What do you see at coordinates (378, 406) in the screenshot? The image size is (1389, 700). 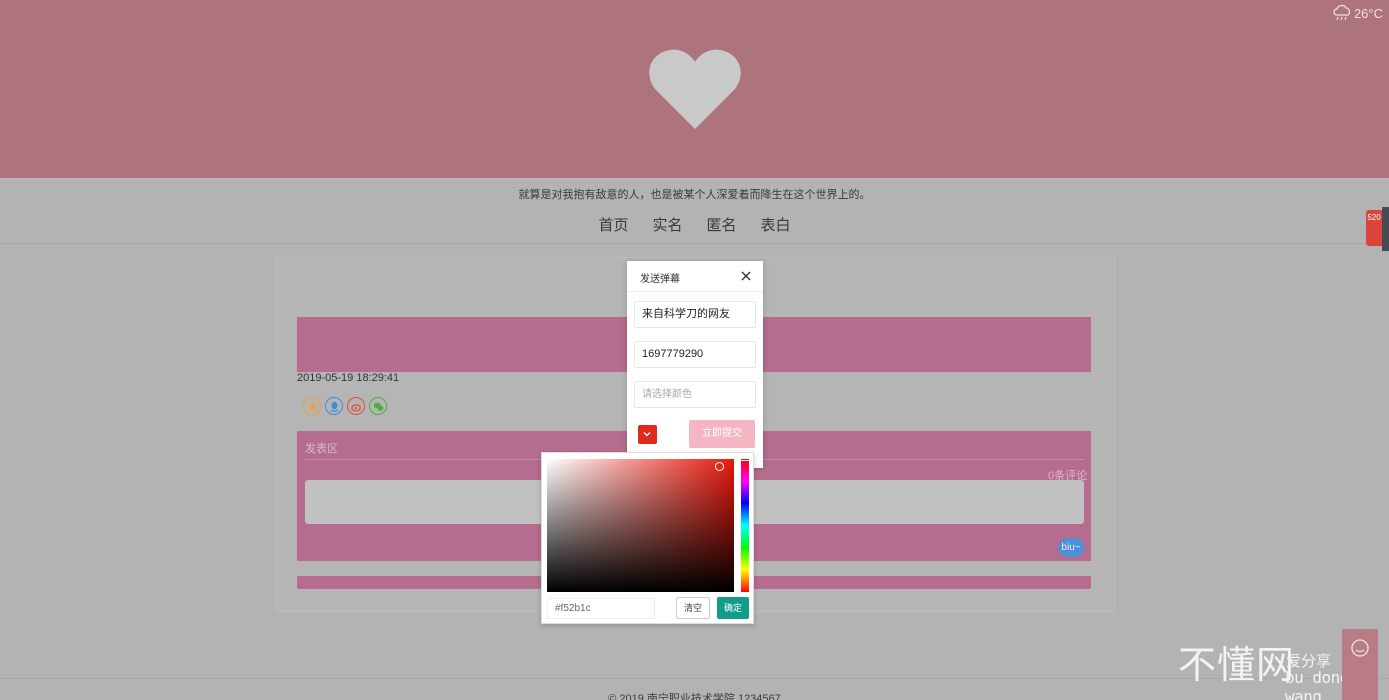 I see `wechat-icon` at bounding box center [378, 406].